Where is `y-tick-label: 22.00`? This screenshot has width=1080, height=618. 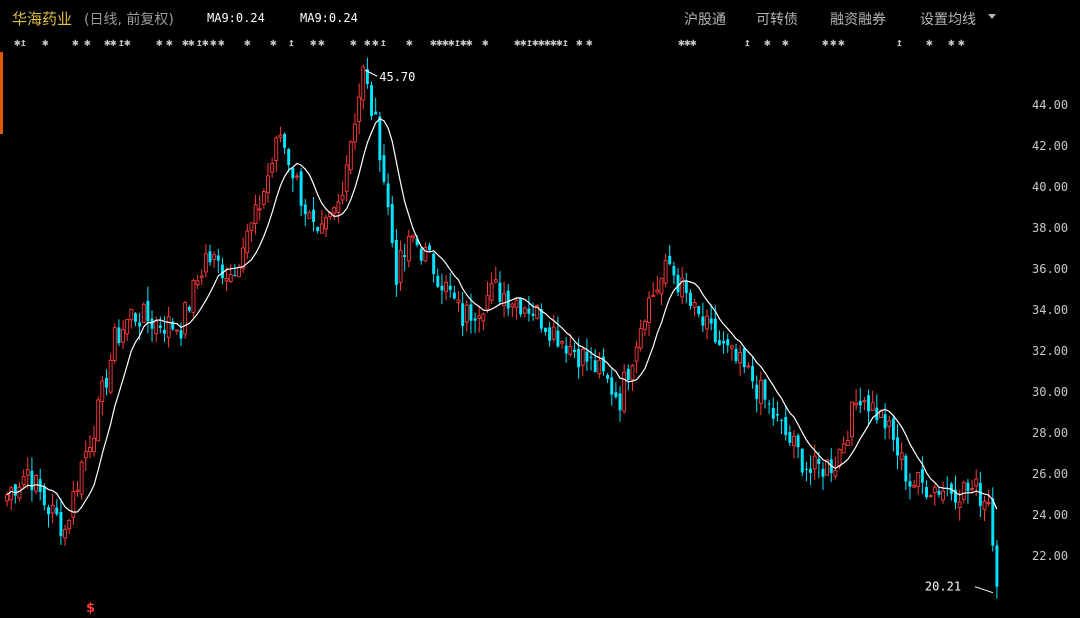 y-tick-label: 22.00 is located at coordinates (1050, 556).